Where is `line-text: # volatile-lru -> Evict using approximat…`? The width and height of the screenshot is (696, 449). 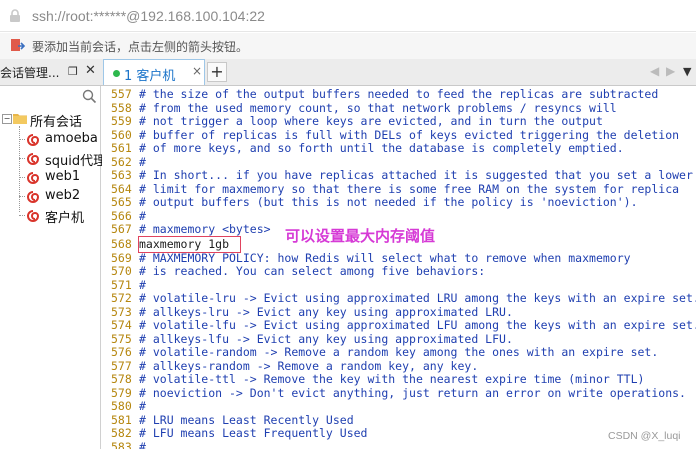
line-text: # volatile-lru -> Evict using approximat… is located at coordinates (417, 298).